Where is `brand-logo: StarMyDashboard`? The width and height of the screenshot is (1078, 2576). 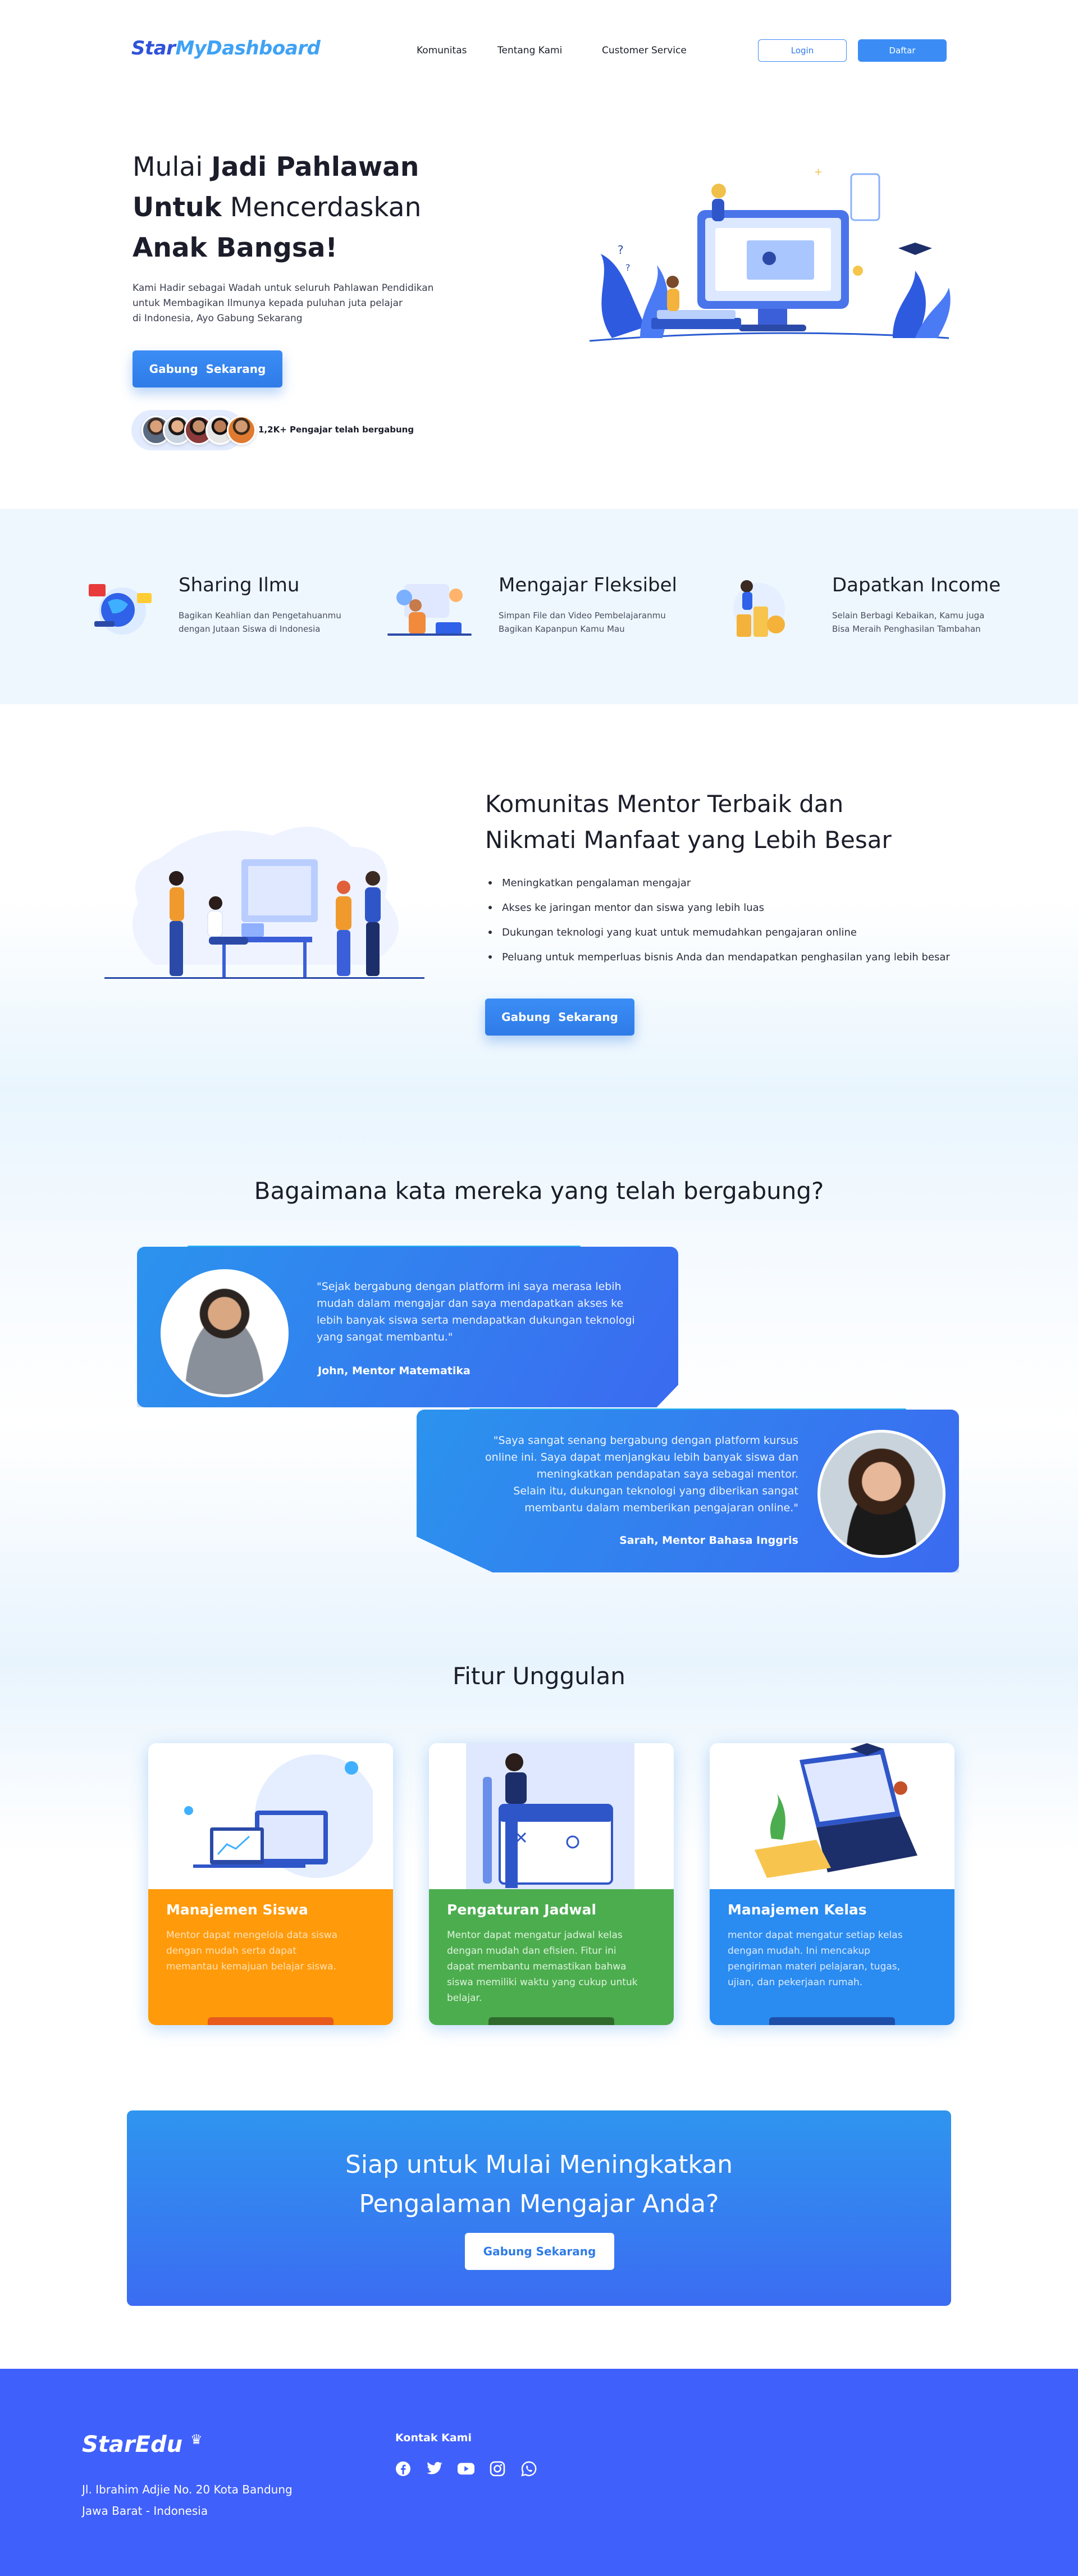 brand-logo: StarMyDashboard is located at coordinates (226, 48).